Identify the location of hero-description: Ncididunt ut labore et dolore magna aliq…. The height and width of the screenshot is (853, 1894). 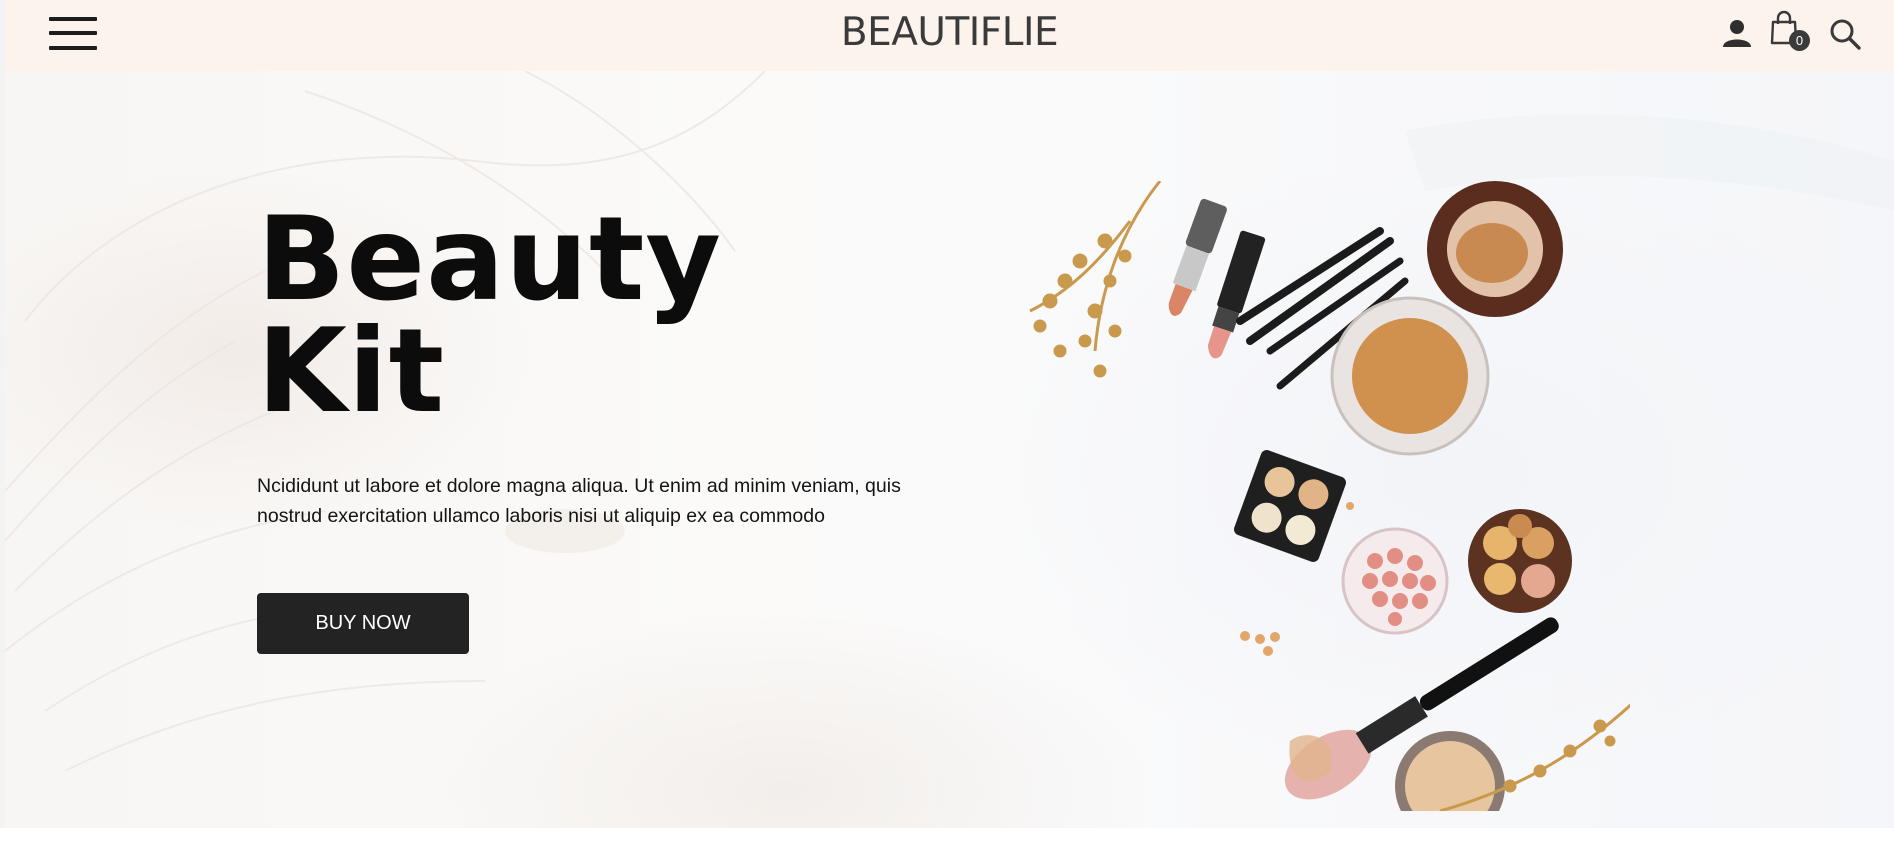
(579, 501).